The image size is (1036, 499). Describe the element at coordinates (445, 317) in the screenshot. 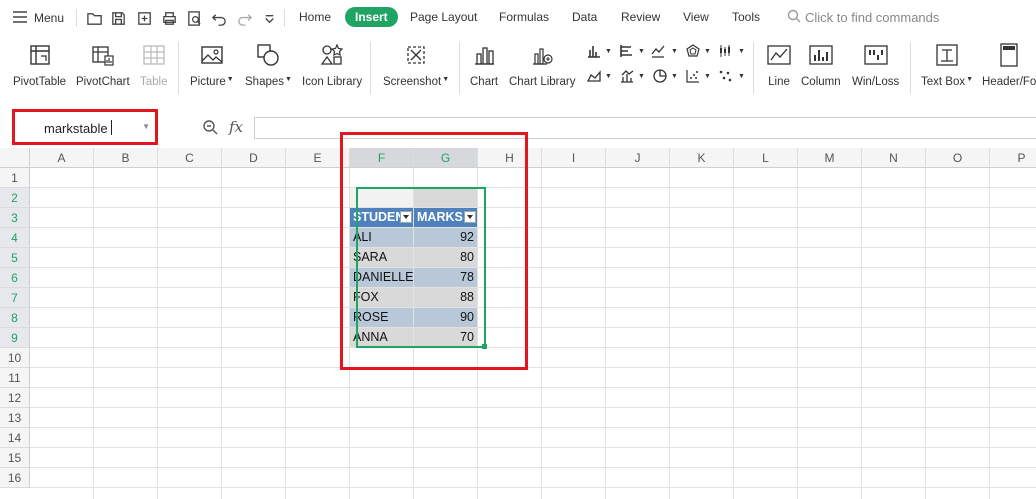

I see `table-cell-marks: 90` at that location.